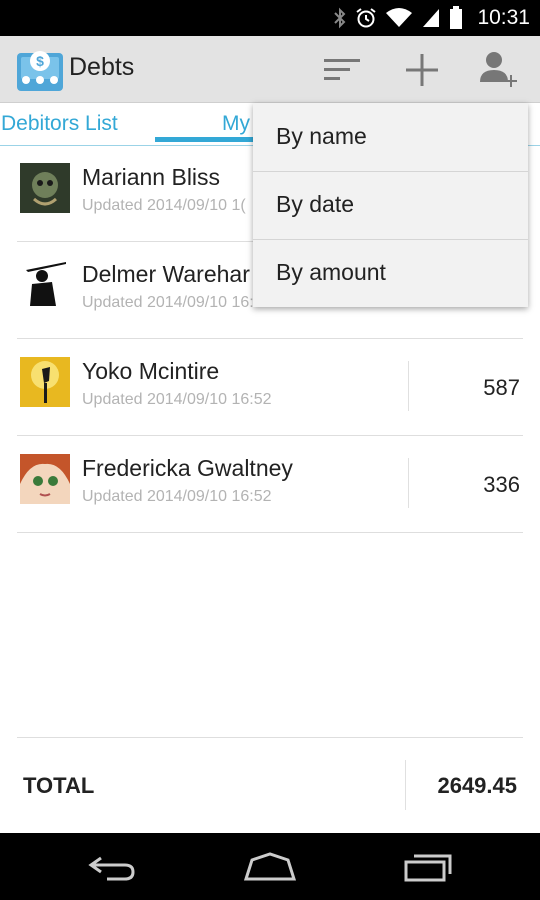  Describe the element at coordinates (501, 387) in the screenshot. I see `debtor-amount: 587` at that location.